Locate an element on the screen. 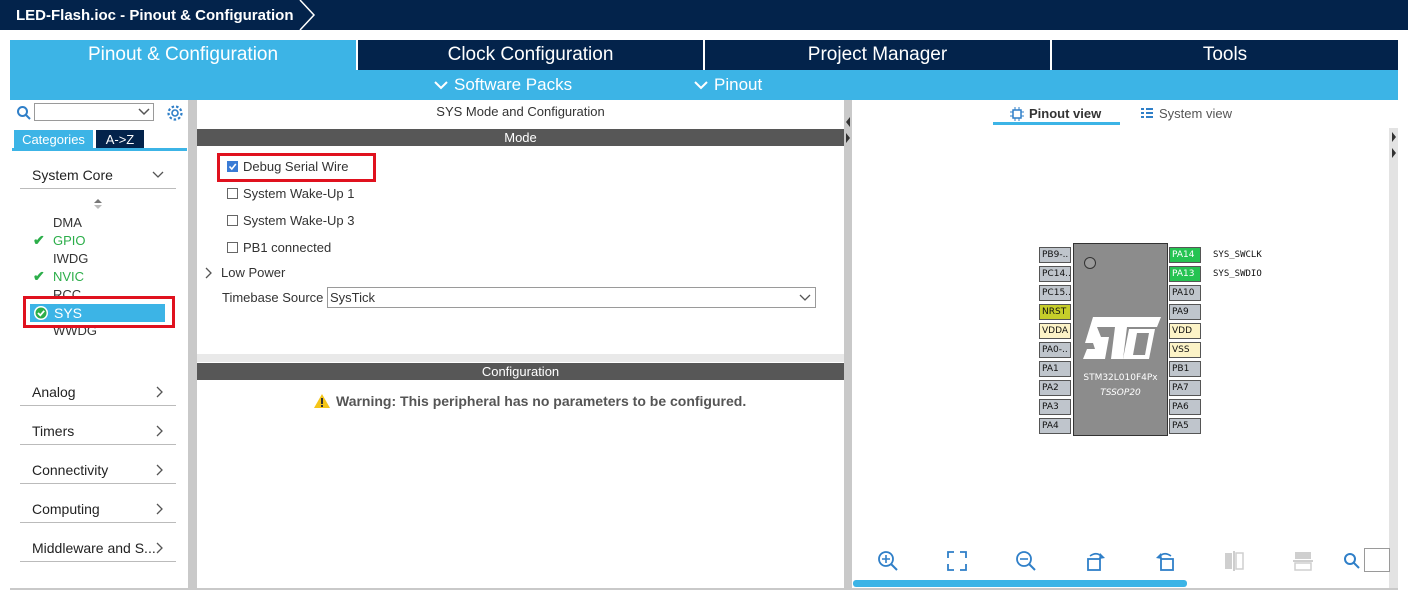 The height and width of the screenshot is (600, 1408). vertical-scrollbar is located at coordinates (1393, 358).